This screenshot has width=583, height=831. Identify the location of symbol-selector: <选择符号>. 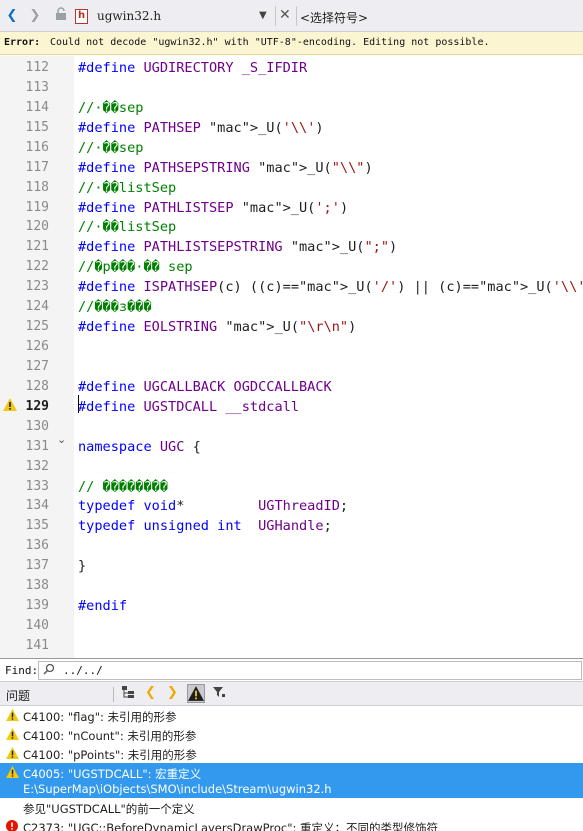
(334, 17).